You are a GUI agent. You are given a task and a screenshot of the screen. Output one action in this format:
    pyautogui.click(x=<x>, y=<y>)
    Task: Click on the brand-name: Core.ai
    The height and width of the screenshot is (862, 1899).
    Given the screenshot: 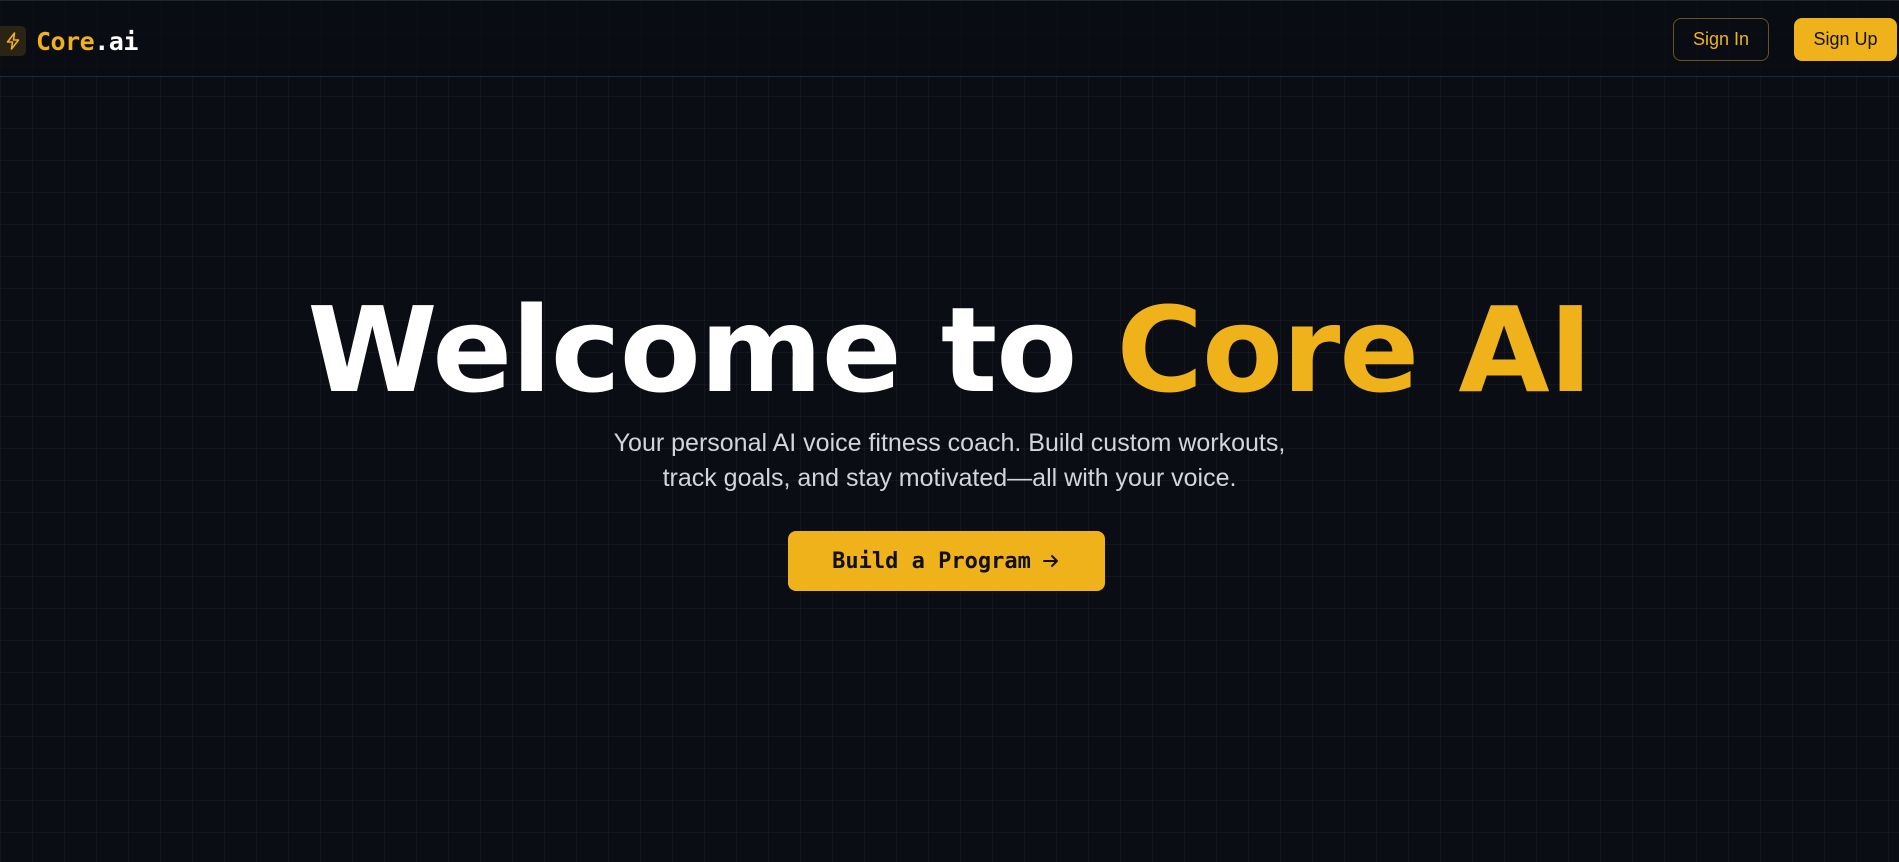 What is the action you would take?
    pyautogui.click(x=87, y=41)
    